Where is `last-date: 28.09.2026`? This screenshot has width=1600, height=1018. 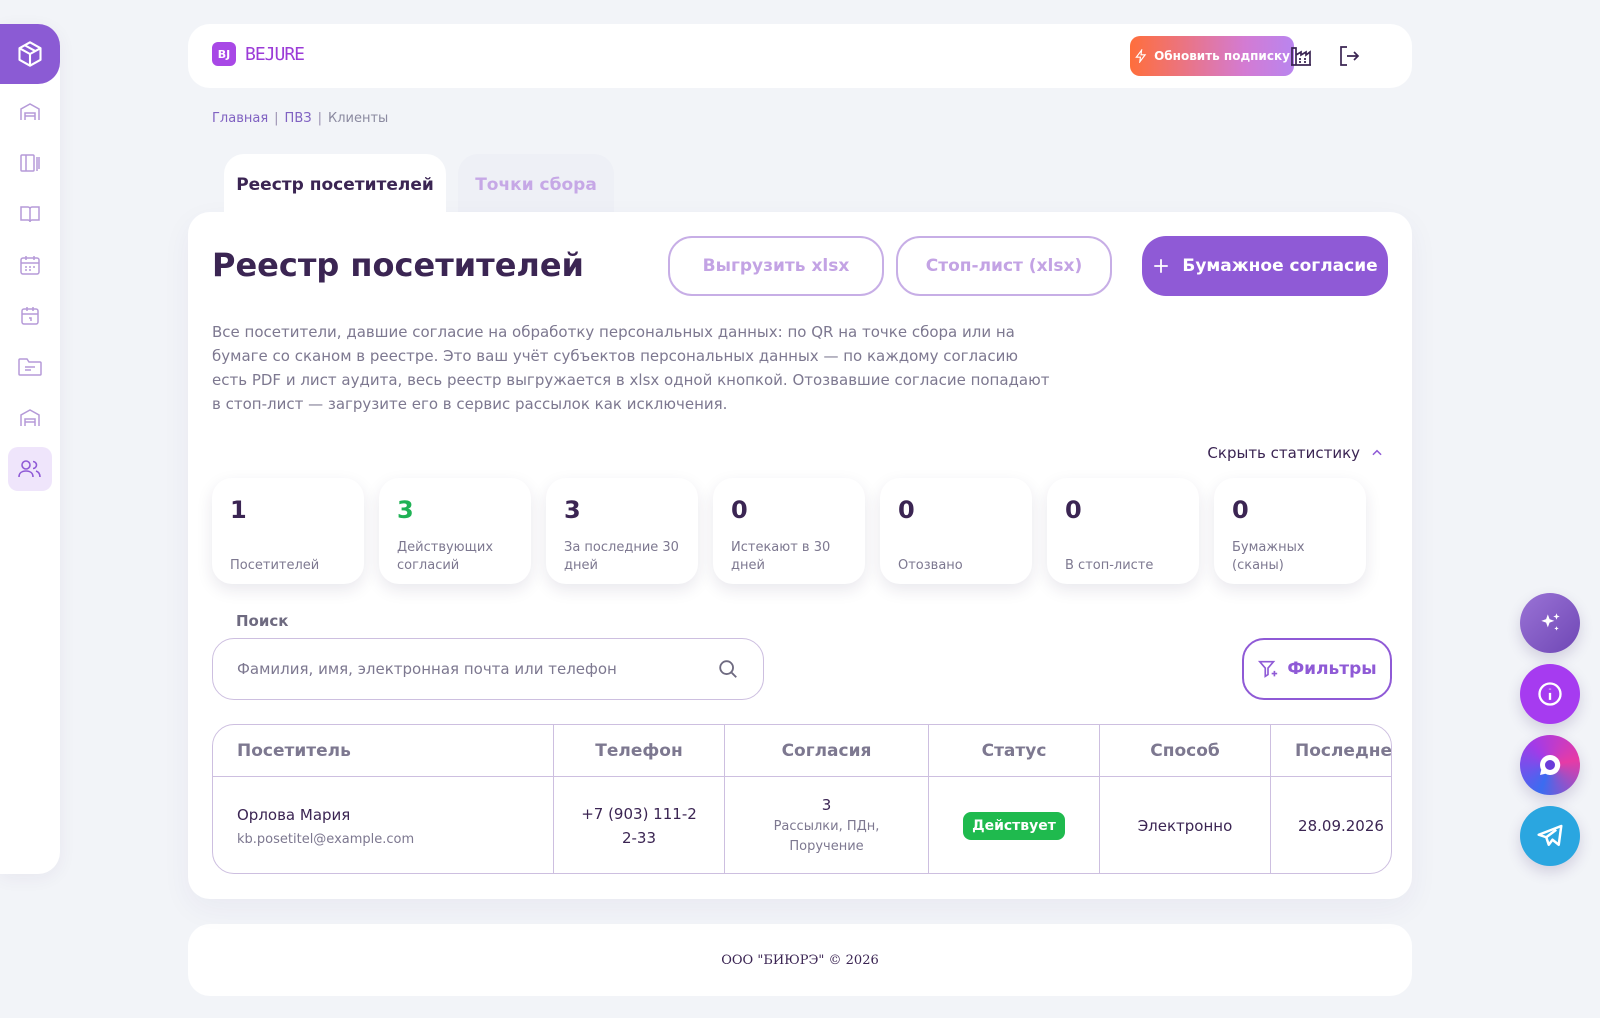 last-date: 28.09.2026 is located at coordinates (1341, 826).